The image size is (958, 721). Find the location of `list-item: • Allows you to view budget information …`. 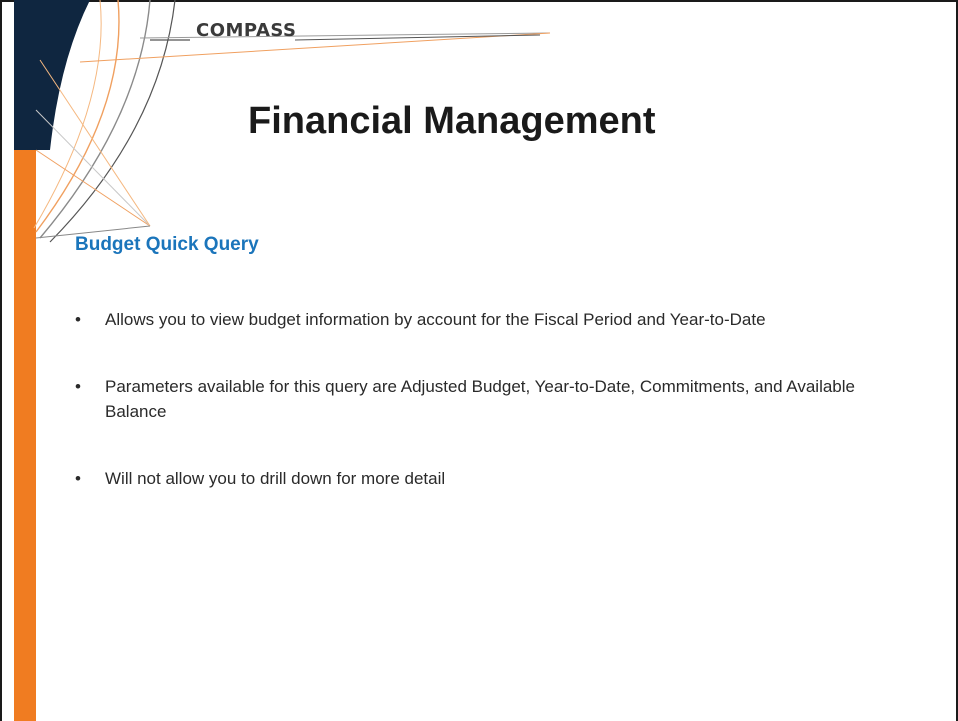

list-item: • Allows you to view budget information … is located at coordinates (485, 319).